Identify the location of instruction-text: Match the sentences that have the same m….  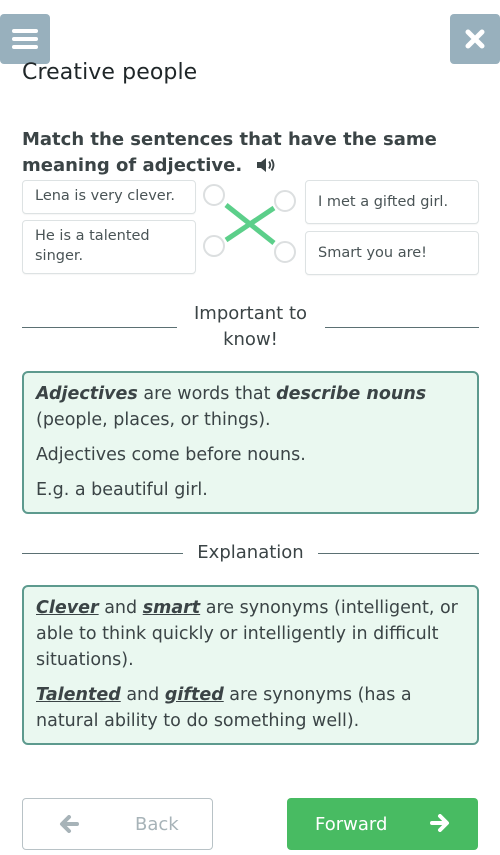
(229, 152).